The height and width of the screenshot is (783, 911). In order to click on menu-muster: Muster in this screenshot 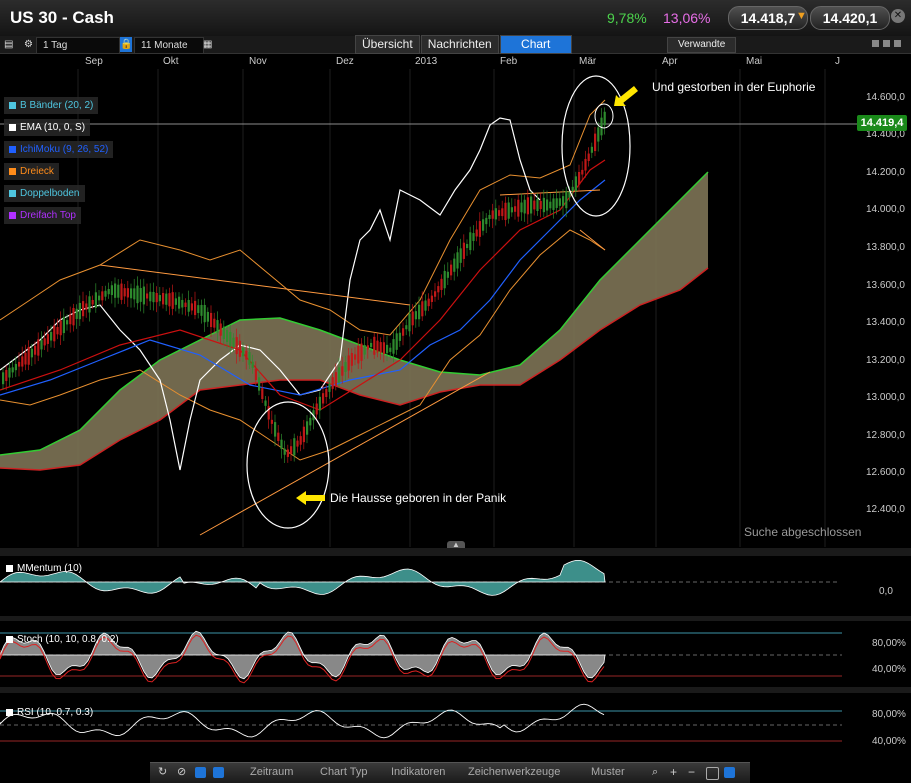, I will do `click(608, 772)`.